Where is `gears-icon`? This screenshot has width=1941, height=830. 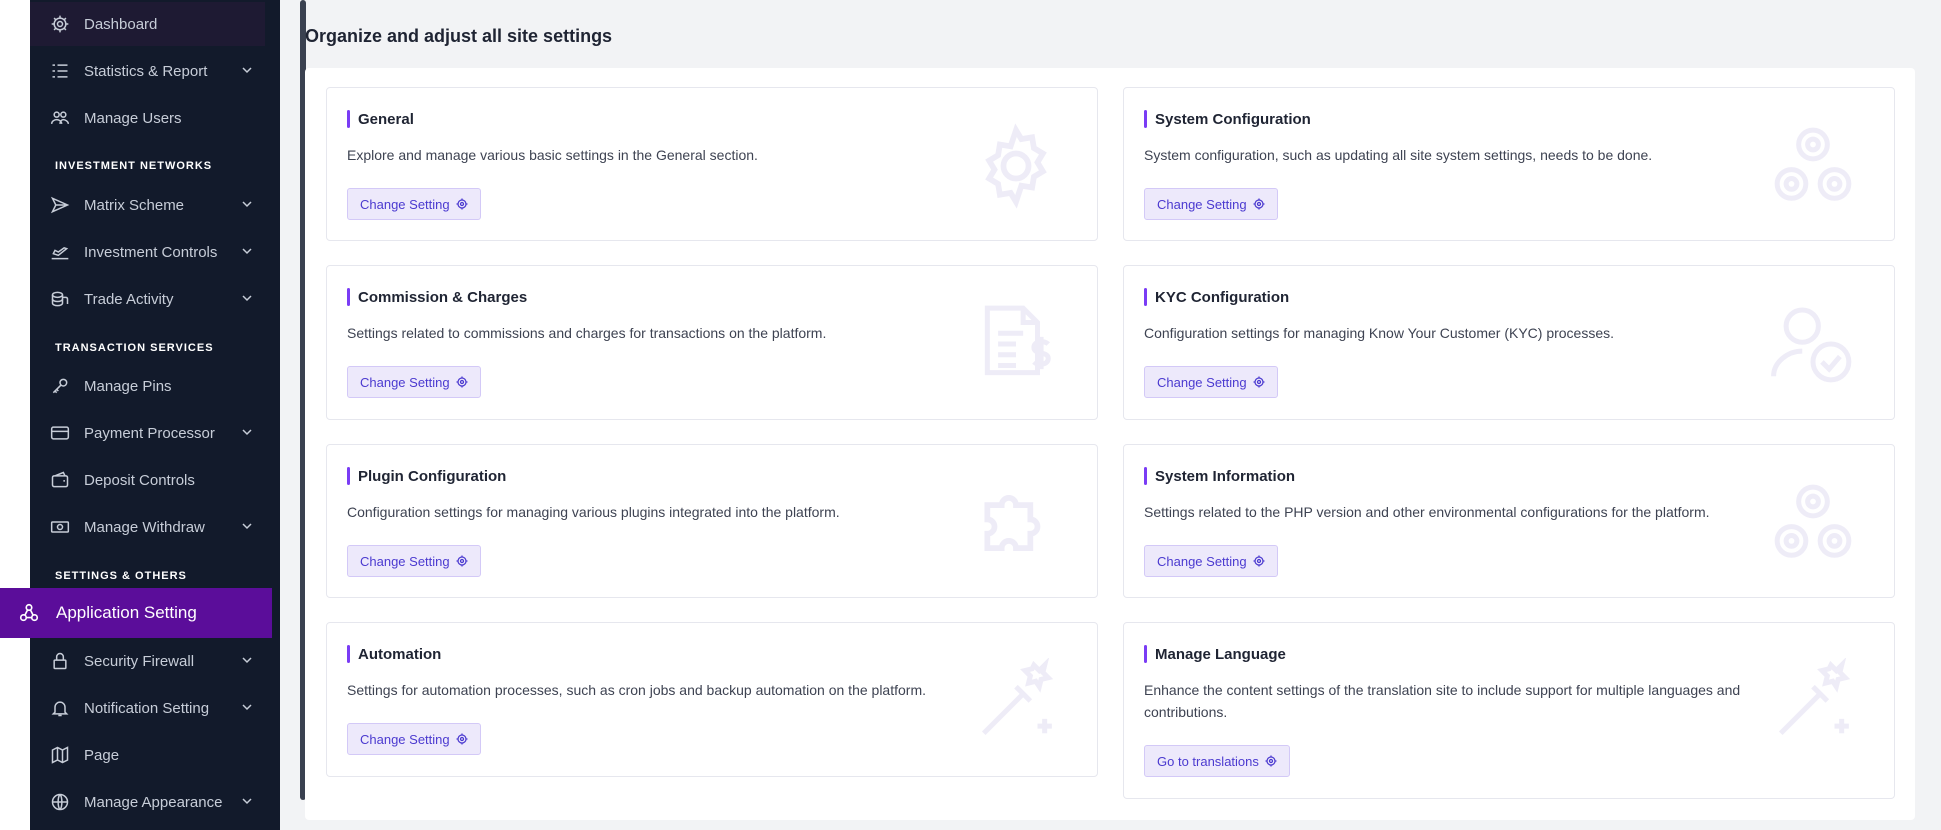
gears-icon is located at coordinates (1813, 166).